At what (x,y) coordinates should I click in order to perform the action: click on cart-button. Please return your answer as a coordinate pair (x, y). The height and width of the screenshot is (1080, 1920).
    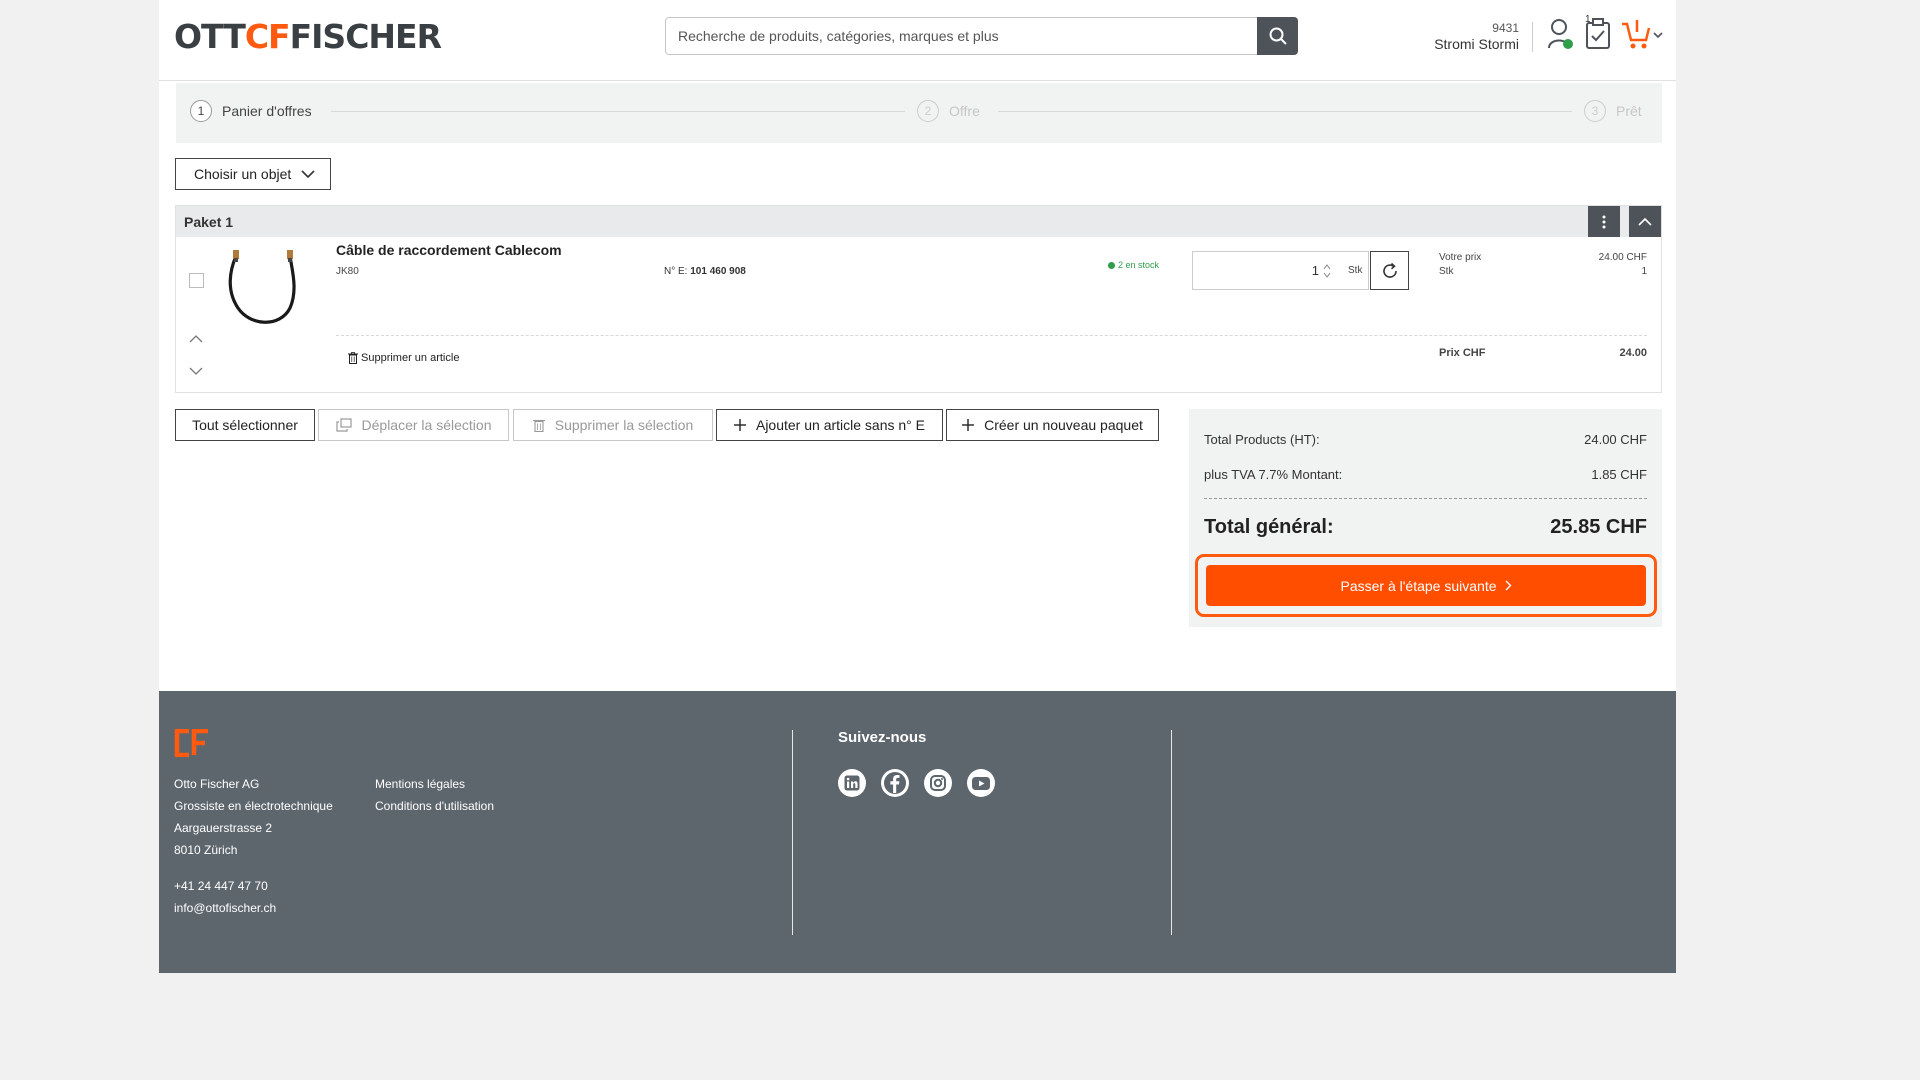
    Looking at the image, I should click on (1643, 36).